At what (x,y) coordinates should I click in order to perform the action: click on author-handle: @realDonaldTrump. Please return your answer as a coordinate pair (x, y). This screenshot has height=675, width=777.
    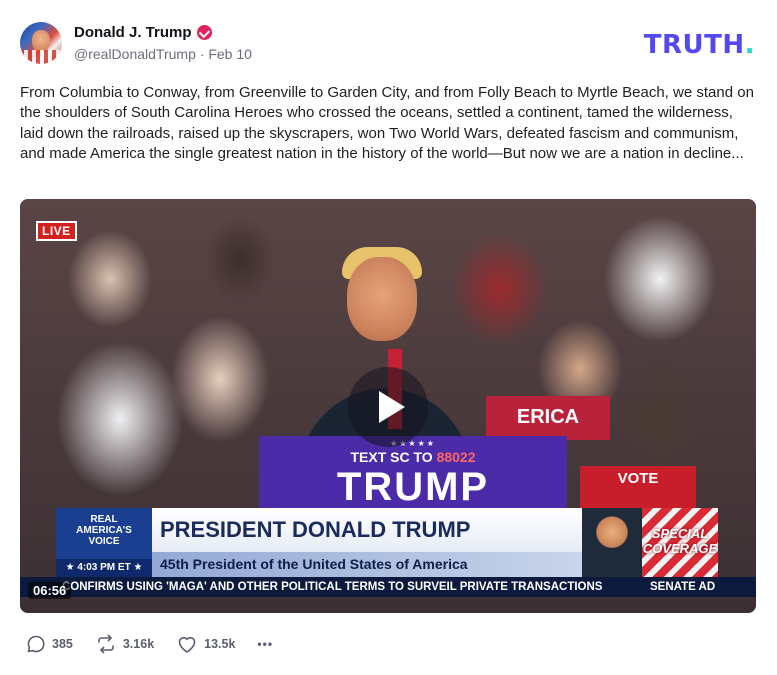
    Looking at the image, I should click on (135, 54).